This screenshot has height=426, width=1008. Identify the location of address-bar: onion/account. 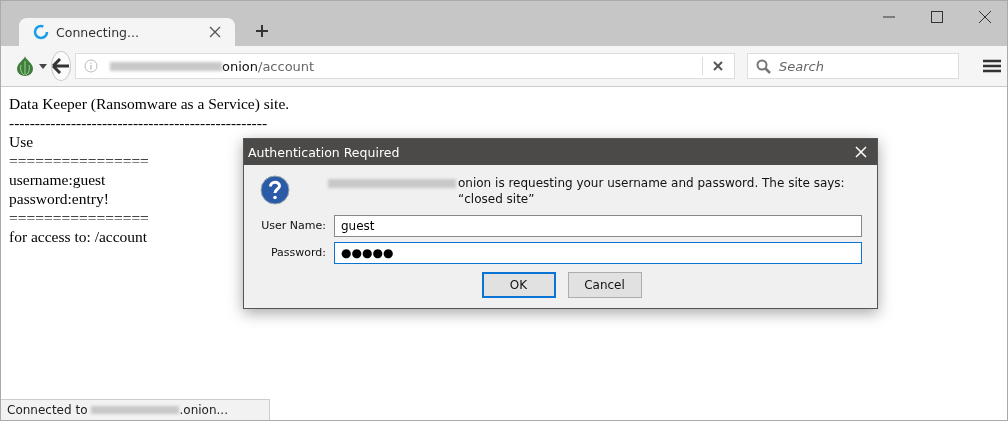
(405, 66).